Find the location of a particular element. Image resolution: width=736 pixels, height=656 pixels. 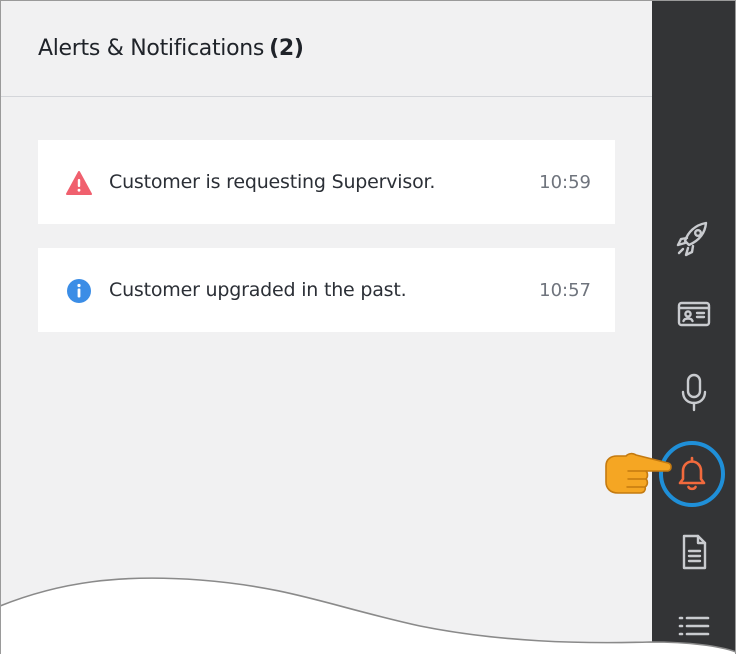

panel-header: Alerts & Notifications (2) is located at coordinates (326, 48).